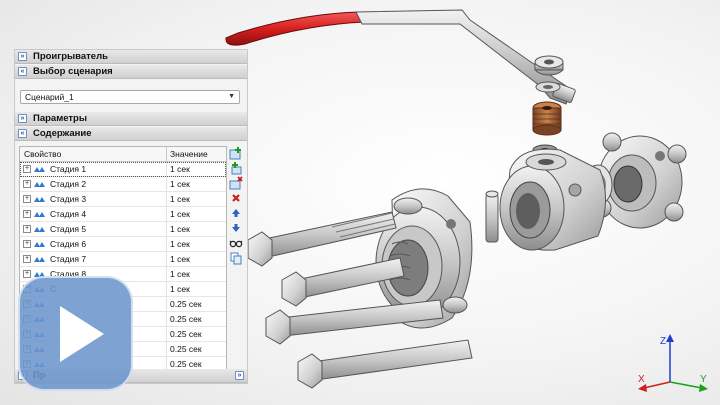 This screenshot has width=720, height=405. What do you see at coordinates (123, 244) in the screenshot?
I see `table-row: + Стадия 6 1 сек` at bounding box center [123, 244].